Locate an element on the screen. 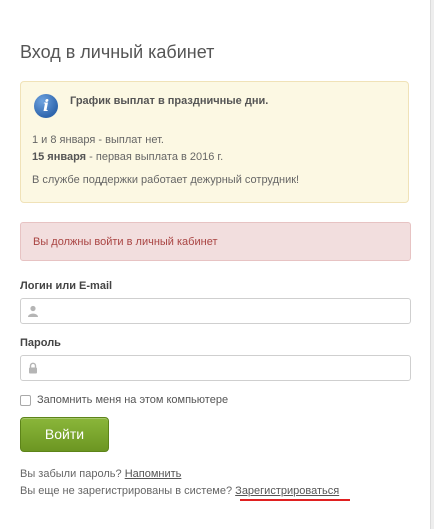 The image size is (434, 529). login-required-alert: Вы должны войти в личный кабинет is located at coordinates (215, 241).